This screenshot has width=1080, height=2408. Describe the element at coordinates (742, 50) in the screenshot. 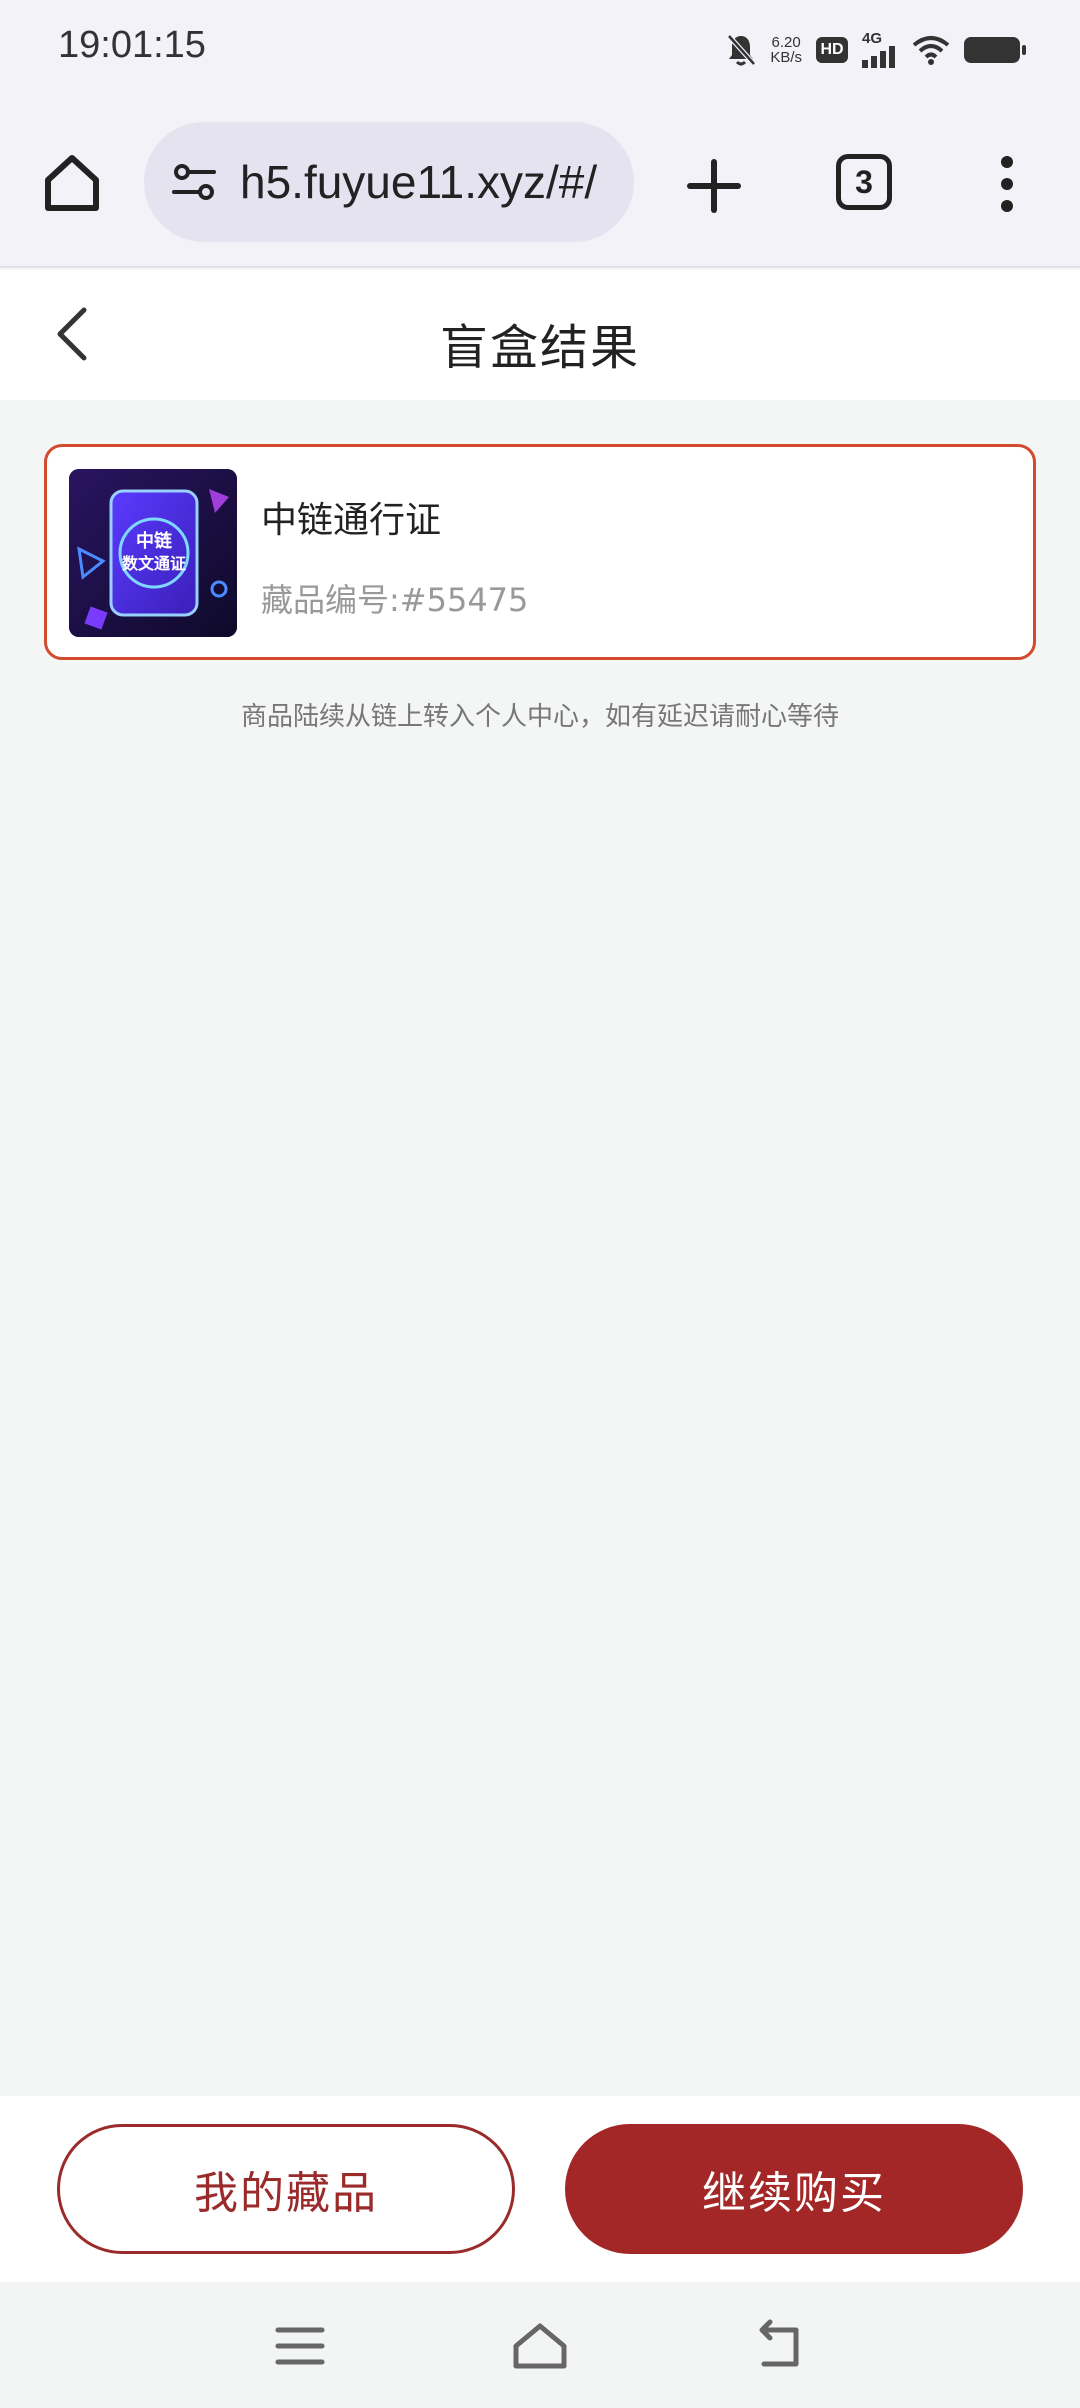

I see `mute-bell-icon` at that location.